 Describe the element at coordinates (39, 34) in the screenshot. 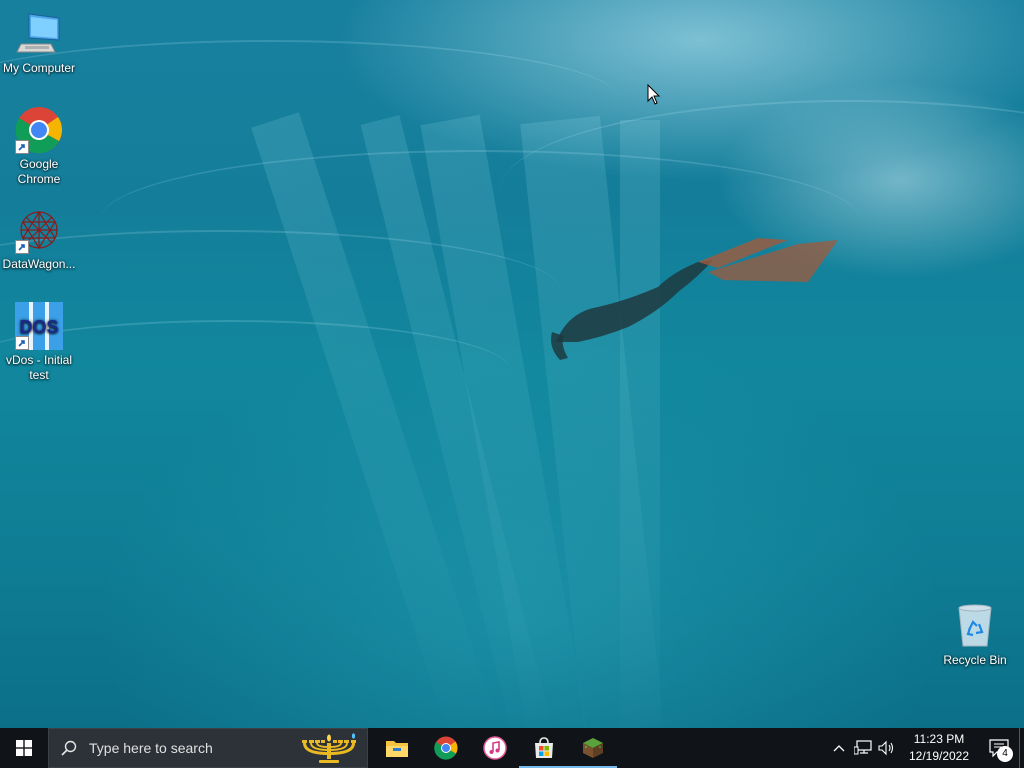

I see `computer-icon` at that location.